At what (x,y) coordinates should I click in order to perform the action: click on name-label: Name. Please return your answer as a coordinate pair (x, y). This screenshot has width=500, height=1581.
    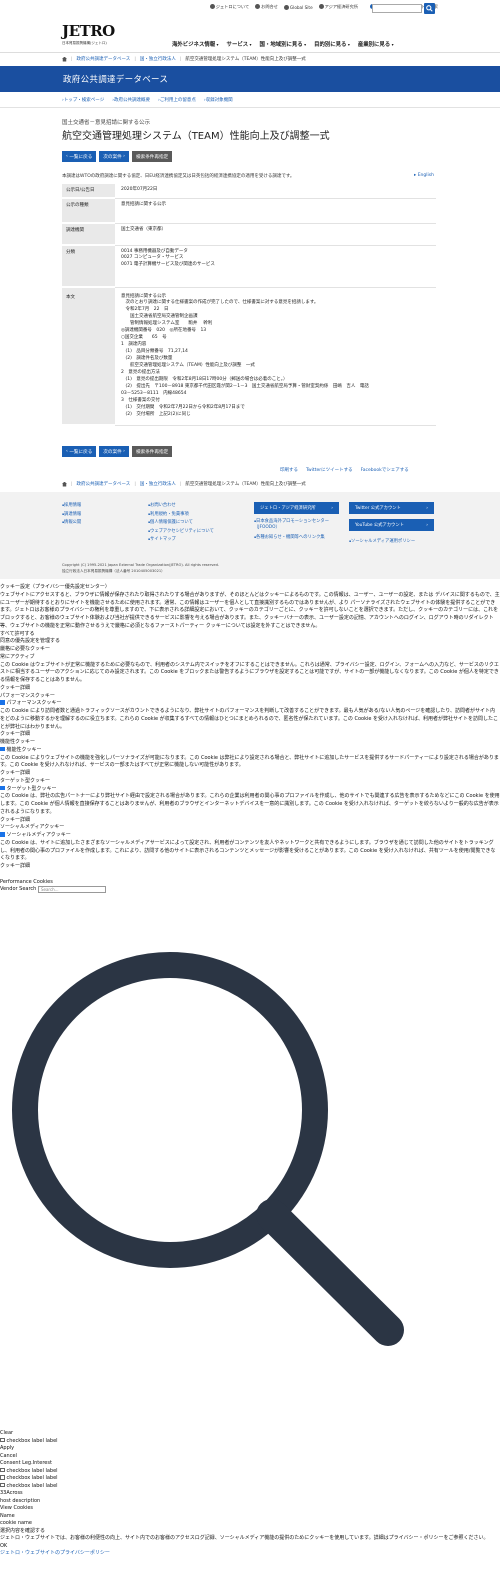
    Looking at the image, I should click on (7, 1515).